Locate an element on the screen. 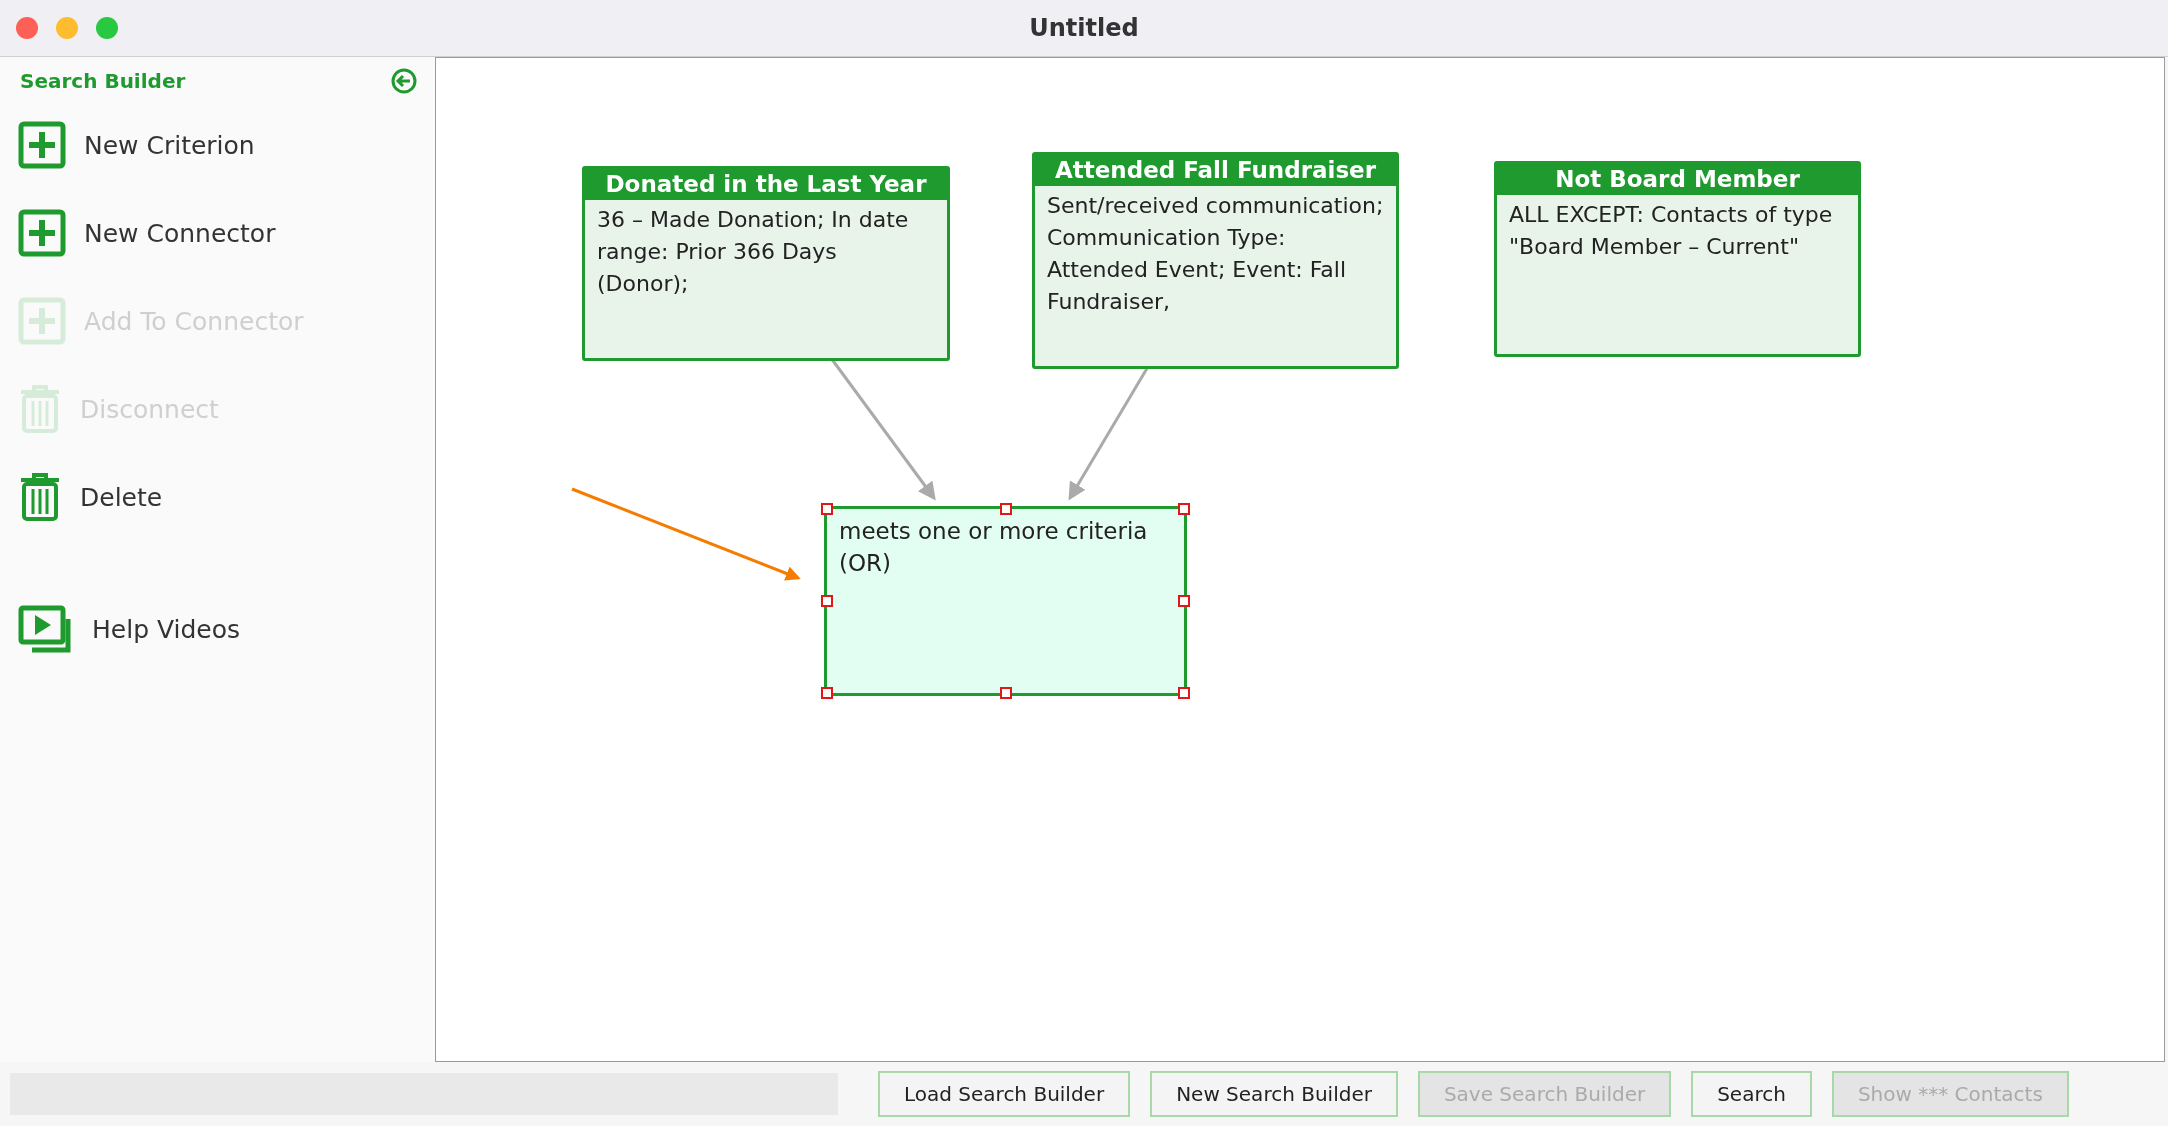  video-play-icon is located at coordinates (46, 629).